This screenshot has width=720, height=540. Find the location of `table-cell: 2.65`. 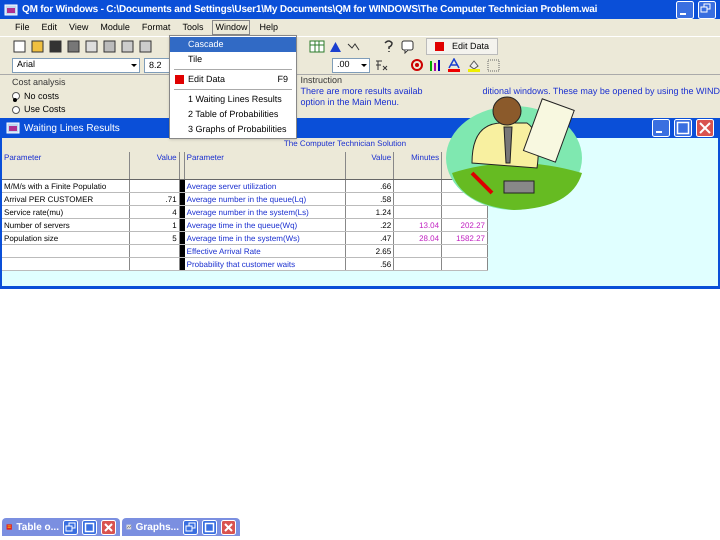

table-cell: 2.65 is located at coordinates (370, 251).